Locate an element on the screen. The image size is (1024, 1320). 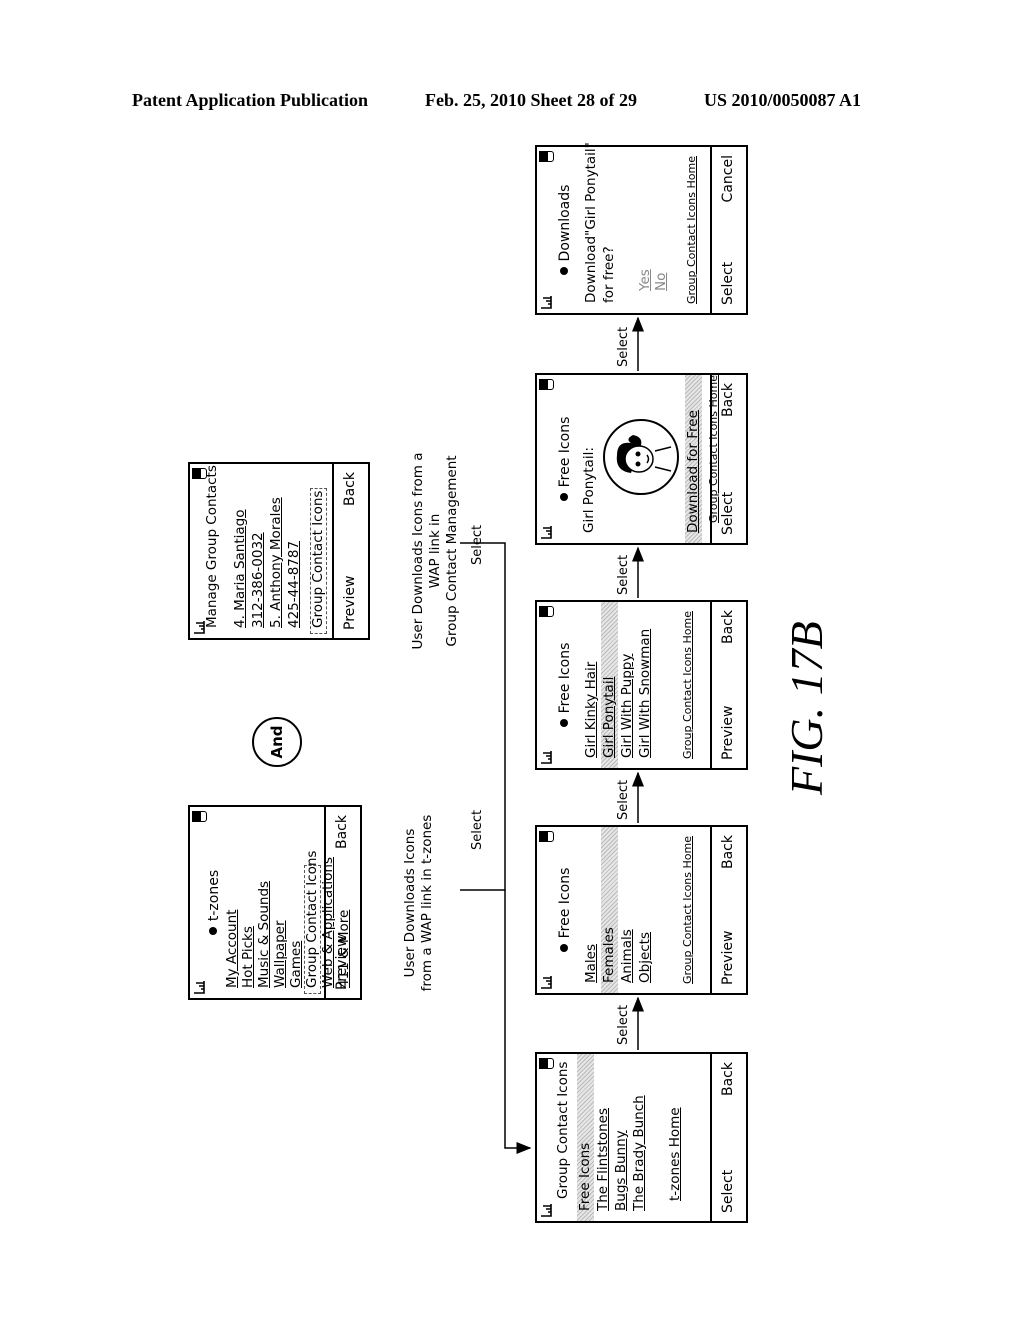
menu-item: Music & Sounds is located at coordinates (264, 902).